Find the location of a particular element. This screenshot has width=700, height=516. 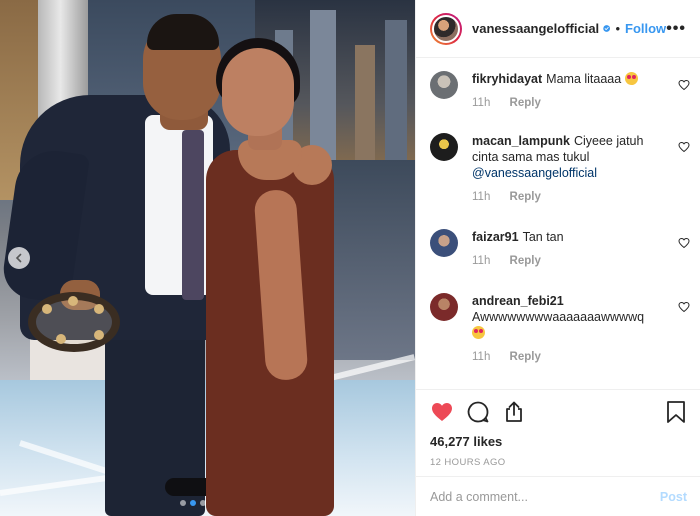

comment-text: Mama litaaaa is located at coordinates (584, 79).